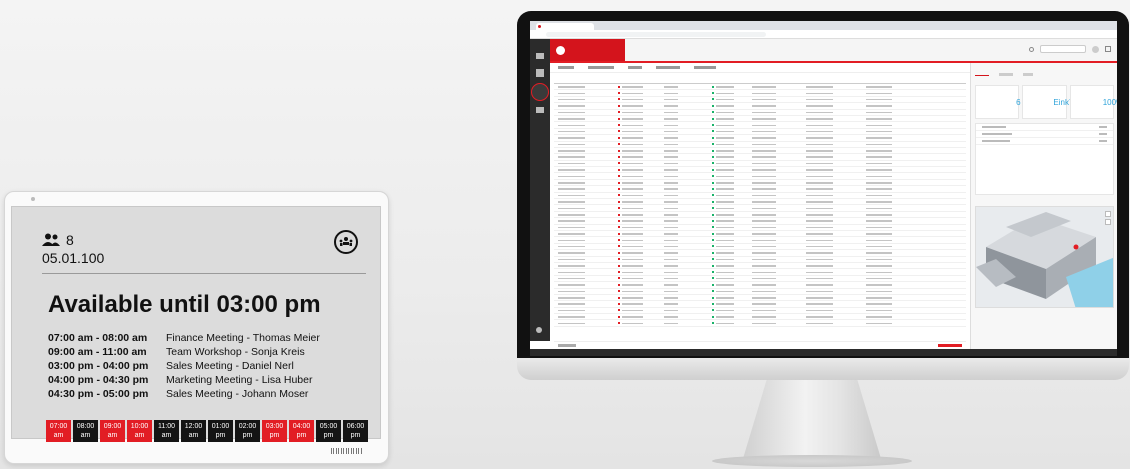 This screenshot has width=1130, height=469. What do you see at coordinates (823, 369) in the screenshot?
I see `monitor-chin` at bounding box center [823, 369].